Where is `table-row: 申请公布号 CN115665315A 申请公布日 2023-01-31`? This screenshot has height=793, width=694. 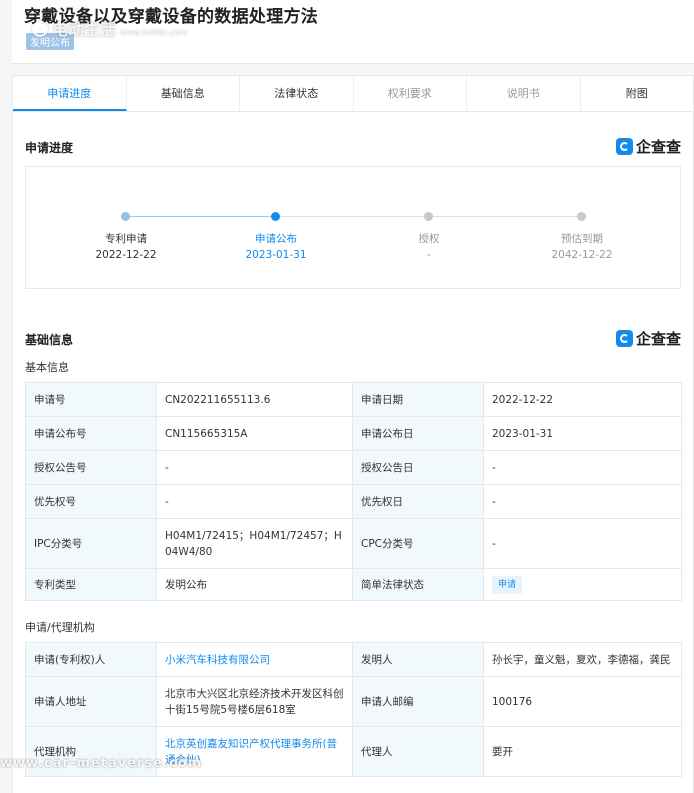
table-row: 申请公布号 CN115665315A 申请公布日 2023-01-31 is located at coordinates (353, 433).